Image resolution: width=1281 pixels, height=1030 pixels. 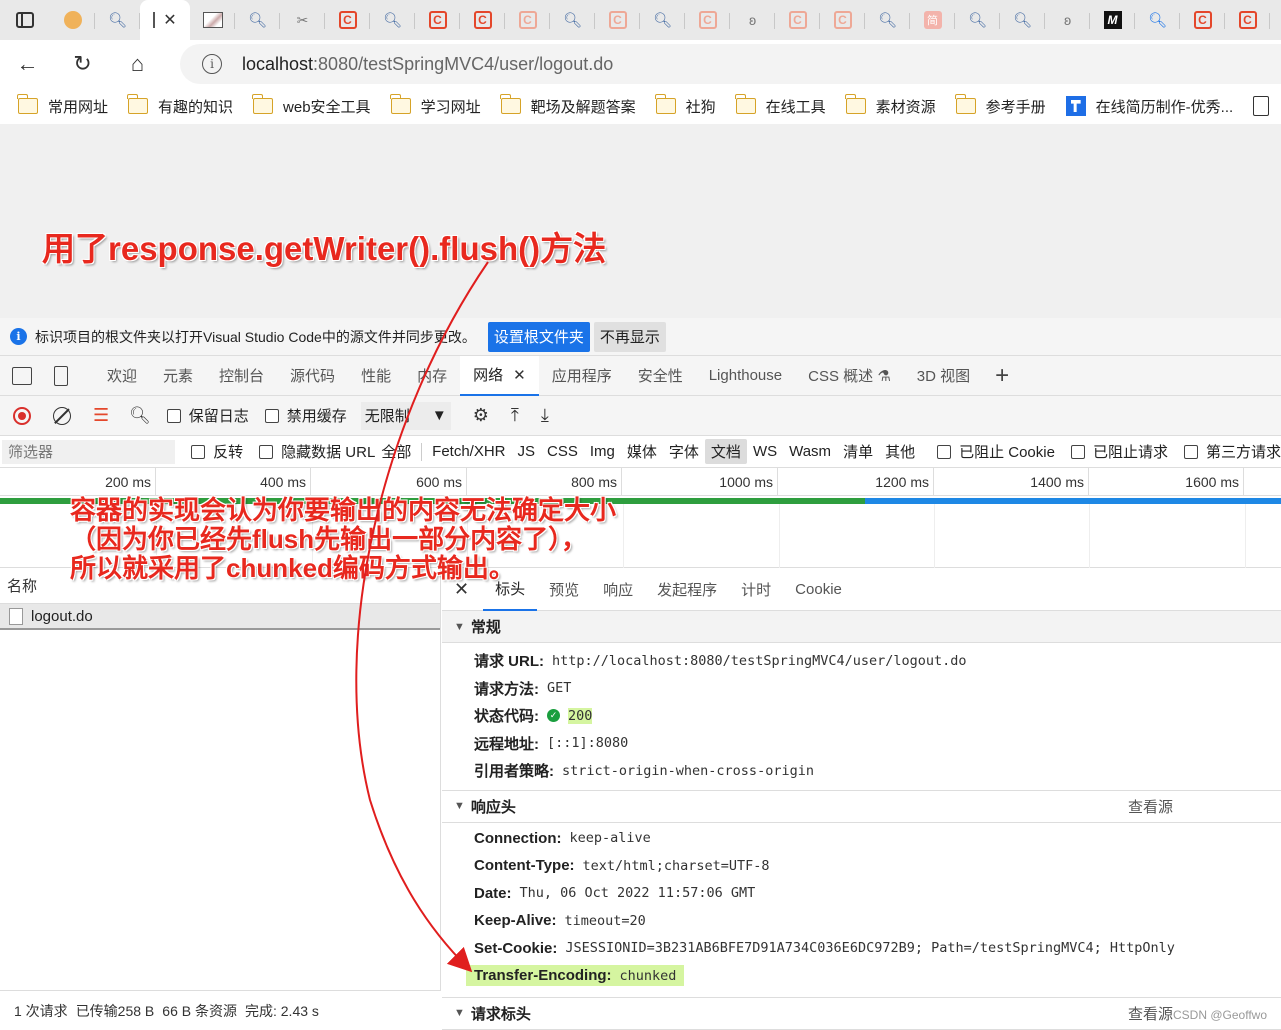 What do you see at coordinates (122, 376) in the screenshot?
I see `tab-welcome: 欢迎` at bounding box center [122, 376].